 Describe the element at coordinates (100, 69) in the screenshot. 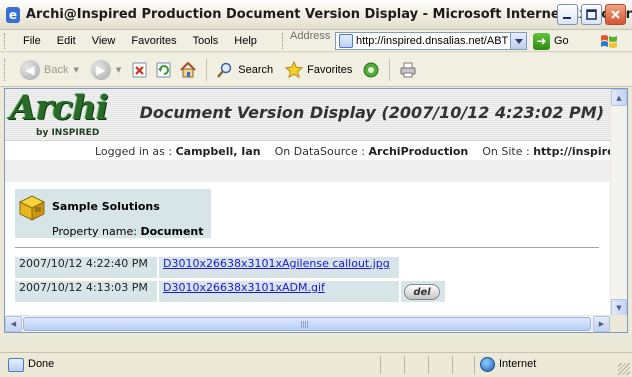

I see `forward-arrow-icon: ▶` at that location.